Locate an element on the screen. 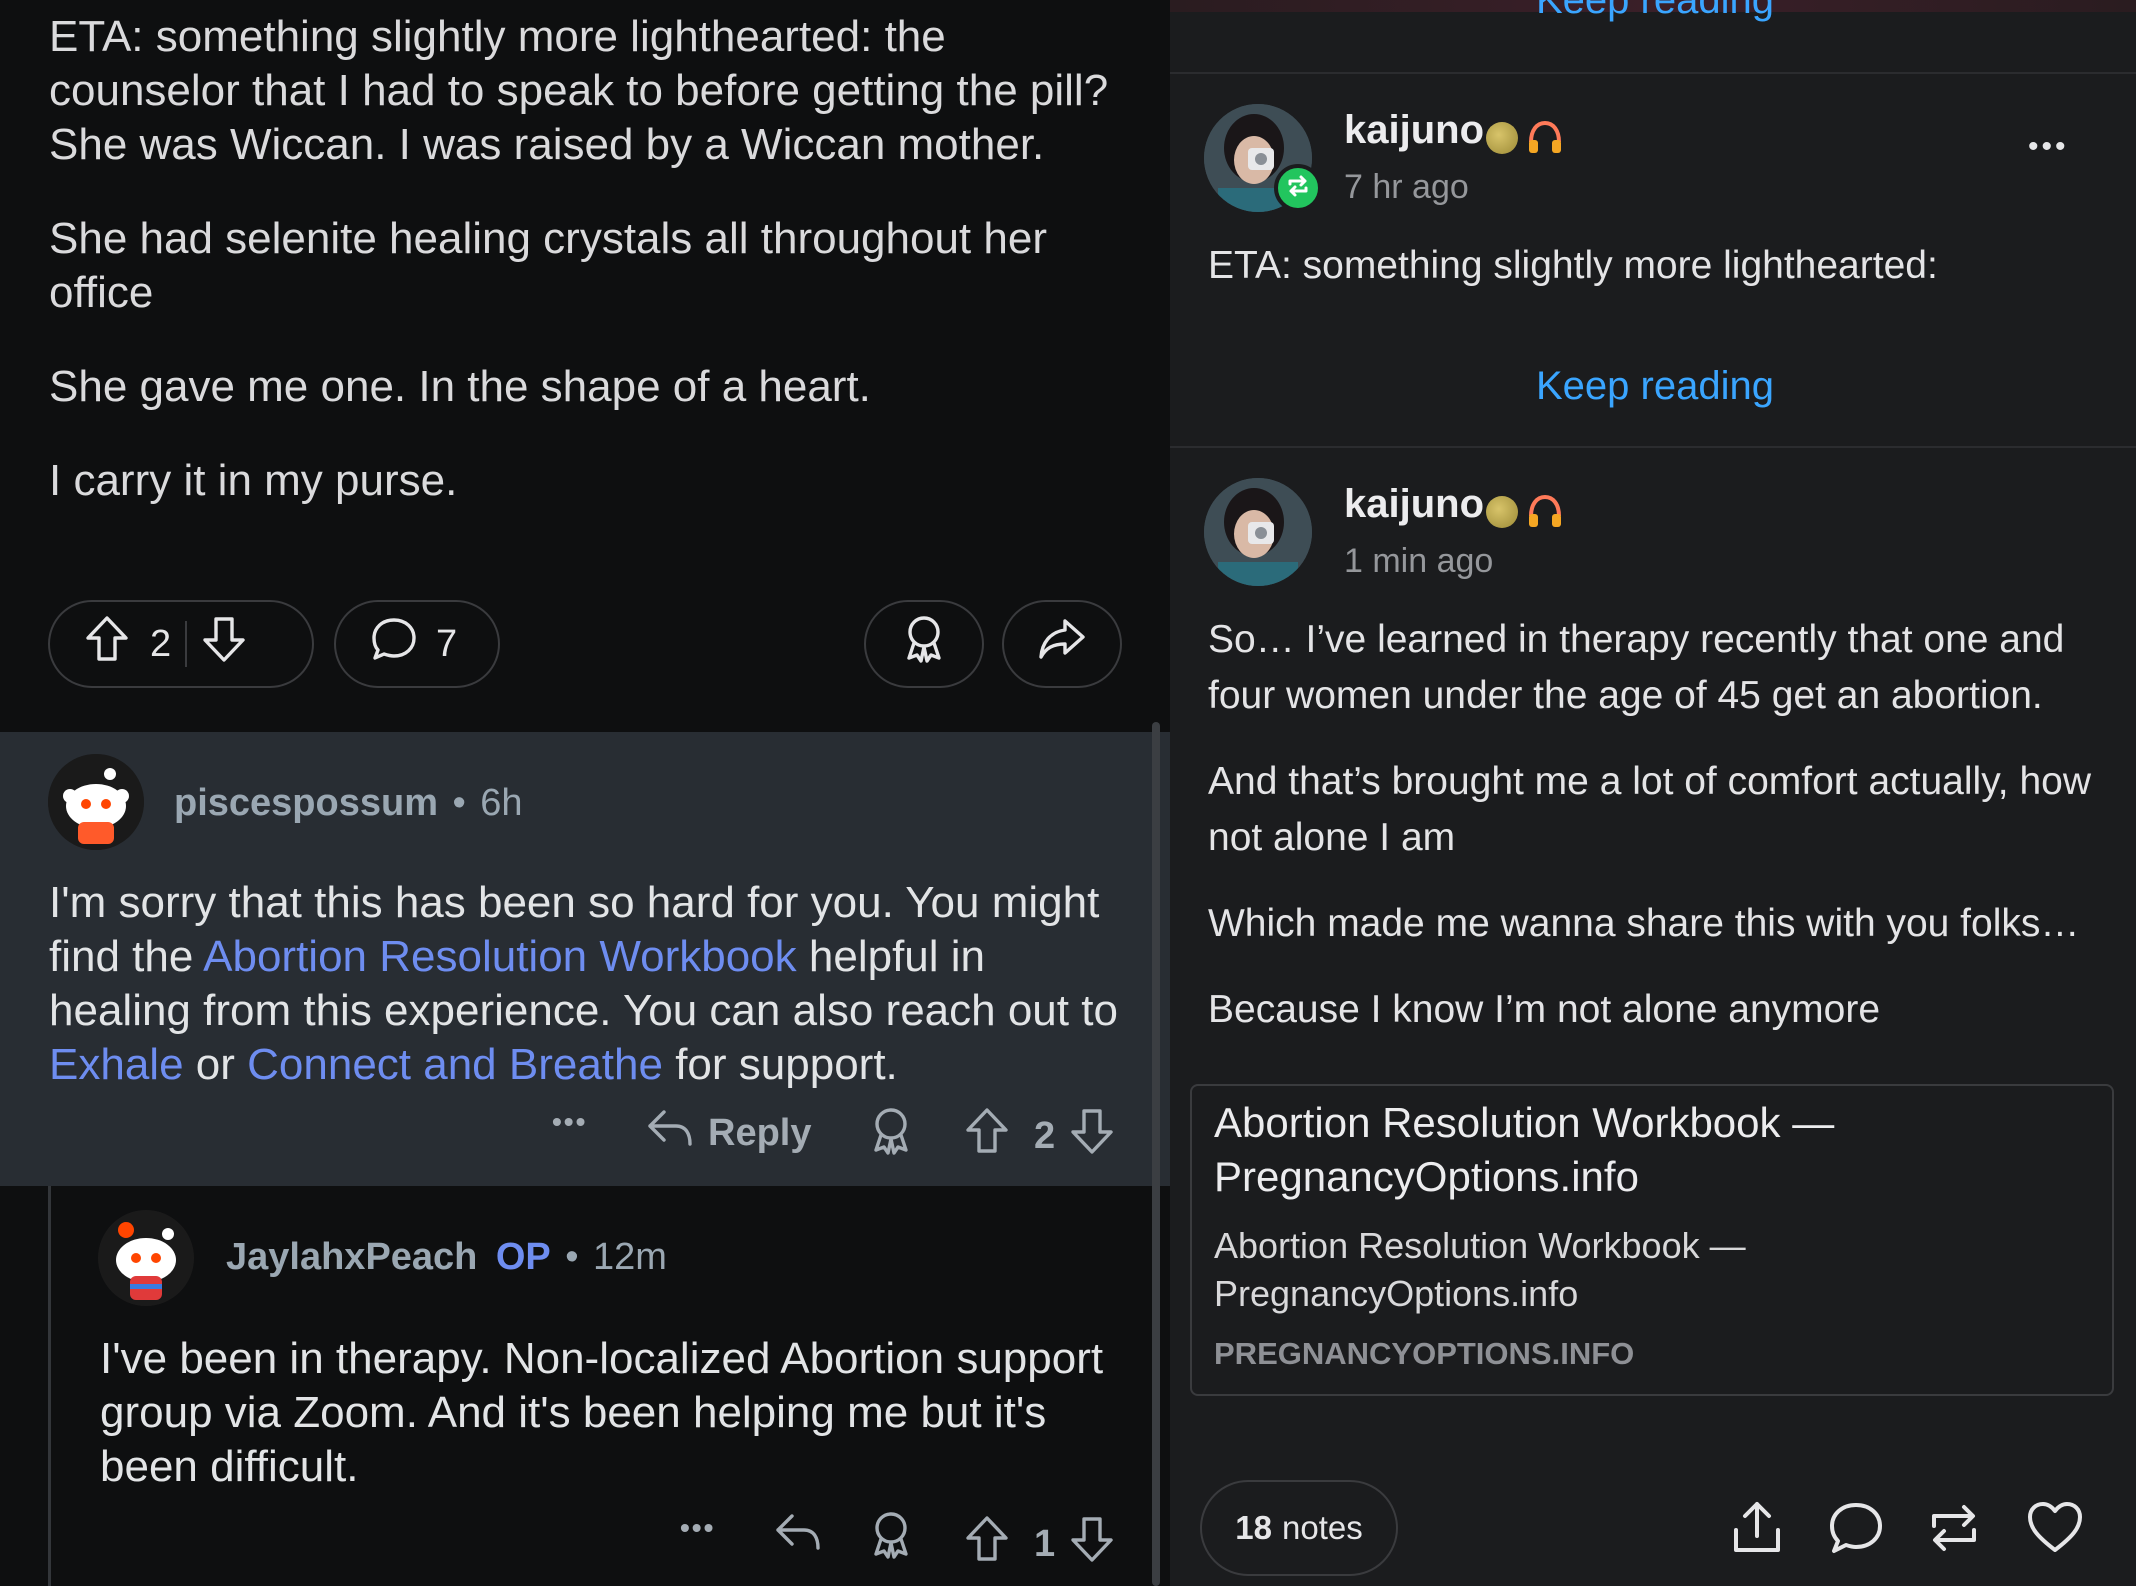  workbook-link: Abortion Resolution Workbook is located at coordinates (500, 956).